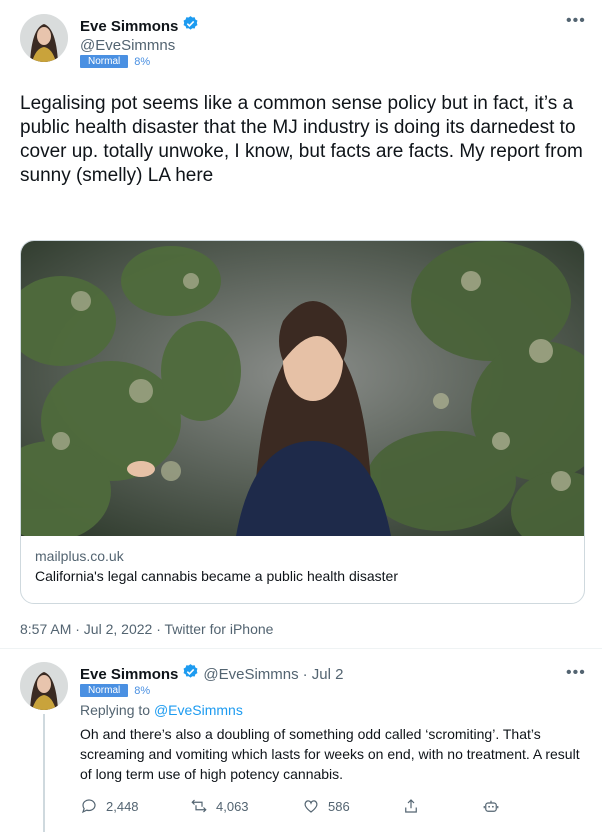 The height and width of the screenshot is (832, 602). I want to click on like-action: 586, so click(326, 806).